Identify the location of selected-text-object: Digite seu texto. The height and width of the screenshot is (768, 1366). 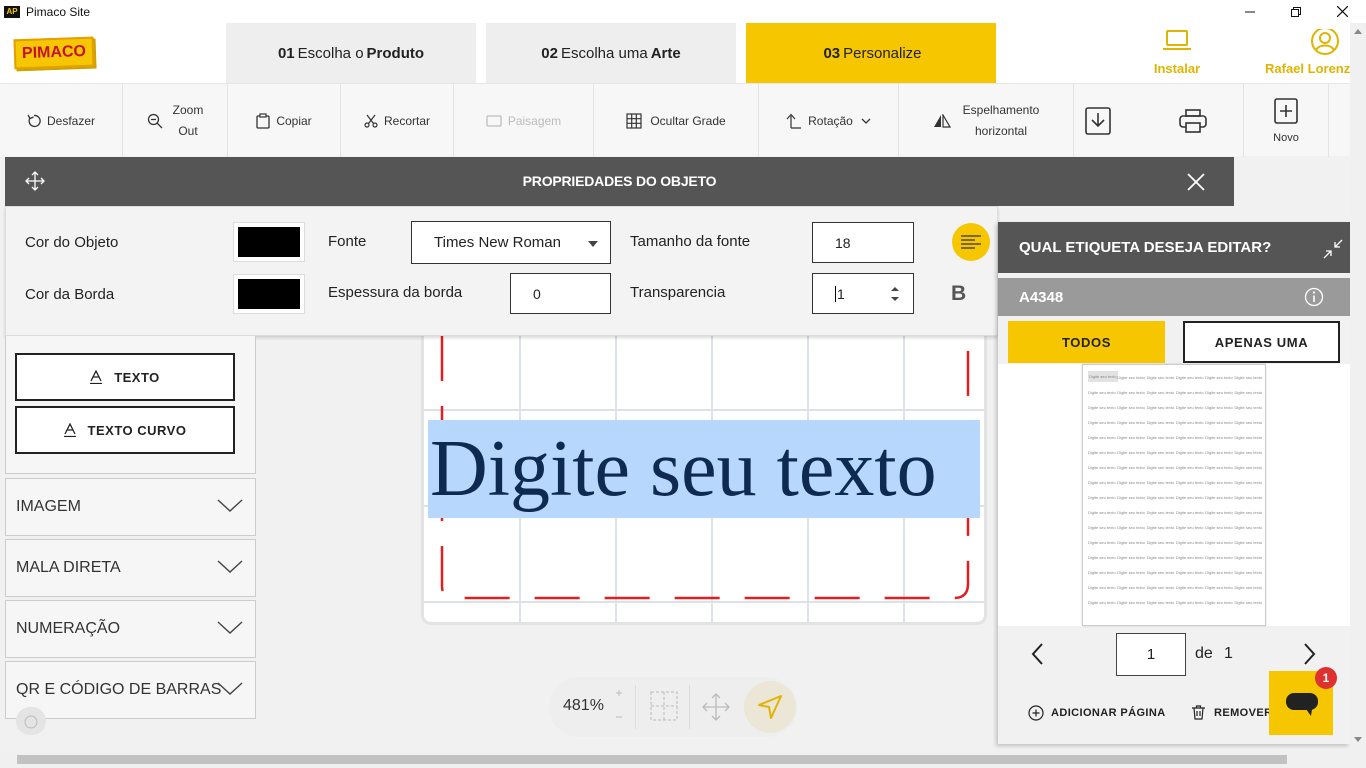
(704, 469).